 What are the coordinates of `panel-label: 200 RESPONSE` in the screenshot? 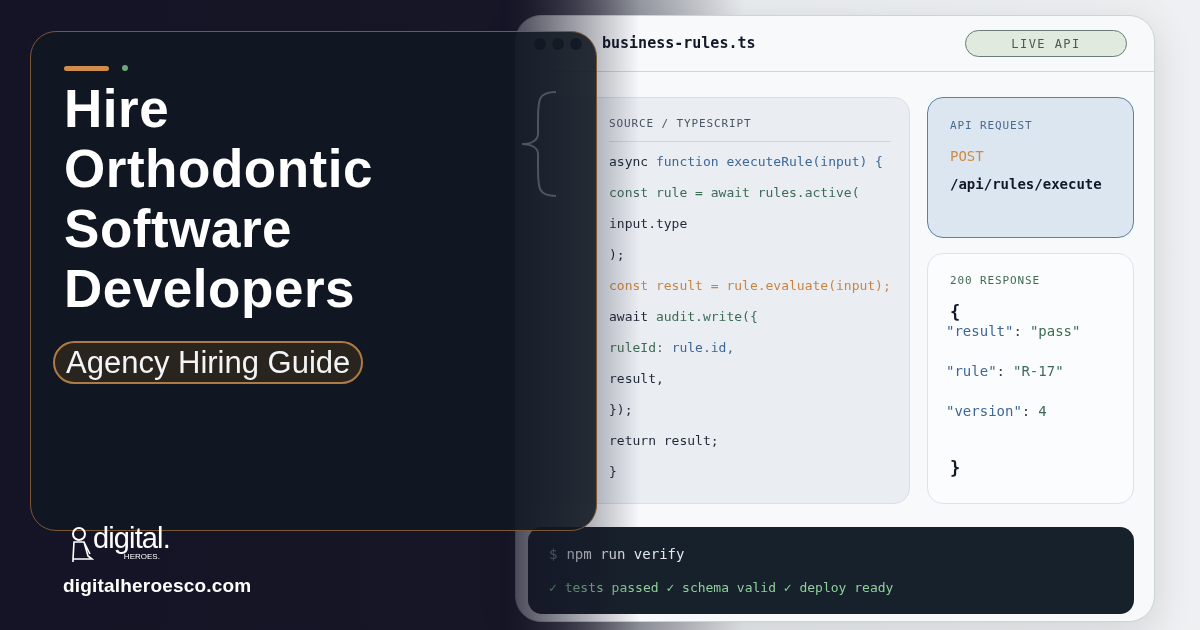 It's located at (995, 281).